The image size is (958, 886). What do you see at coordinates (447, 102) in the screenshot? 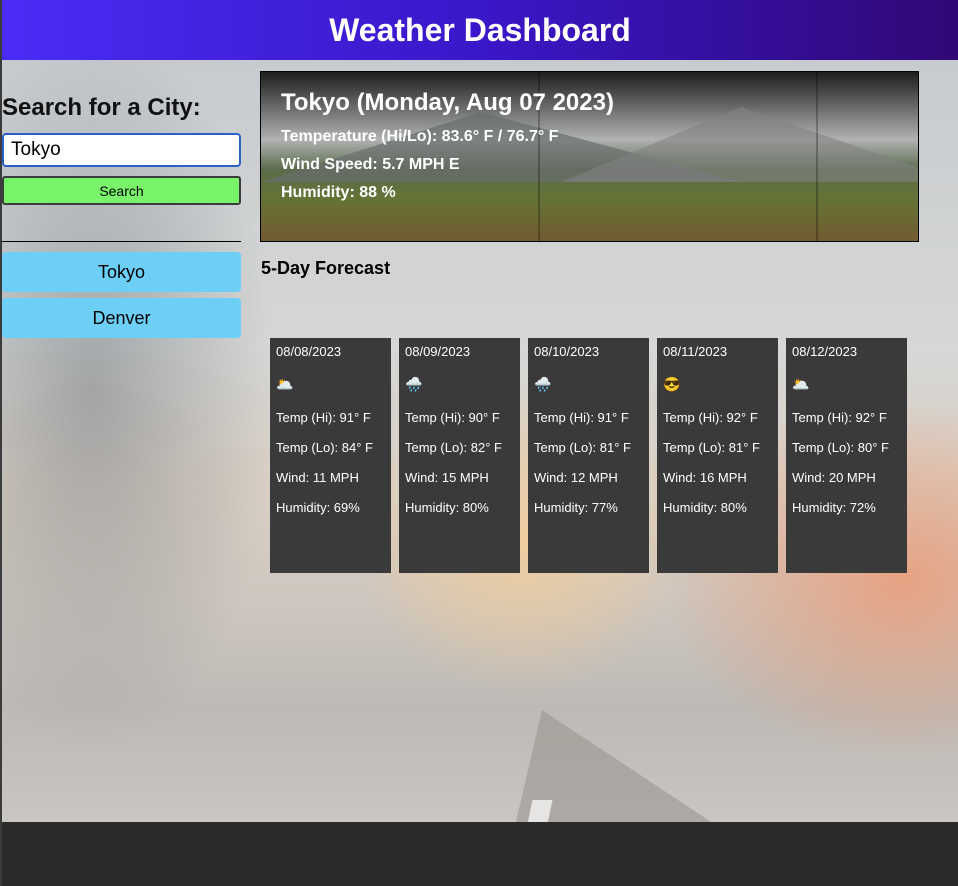
I see `current-city-title: Tokyo (Monday, Aug 07 2023)` at bounding box center [447, 102].